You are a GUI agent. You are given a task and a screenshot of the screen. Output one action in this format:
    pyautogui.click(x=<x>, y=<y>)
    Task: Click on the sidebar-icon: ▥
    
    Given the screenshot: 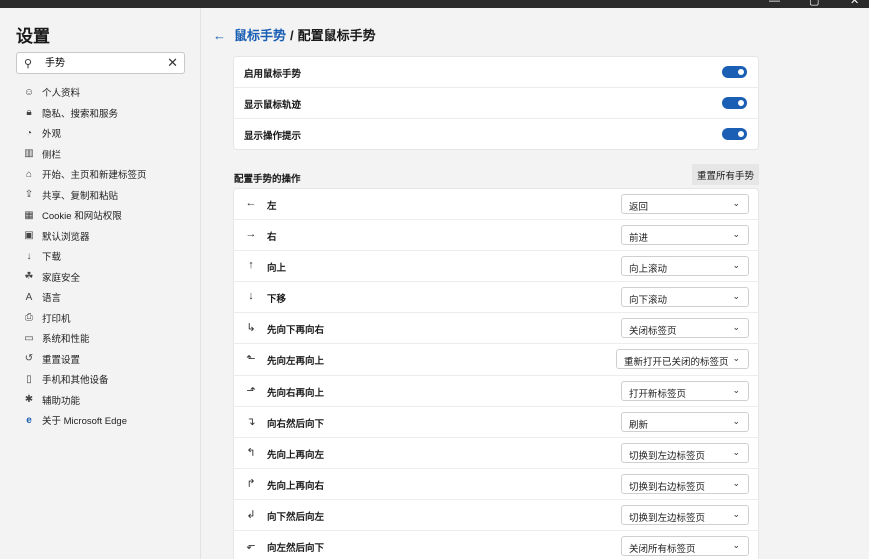 What is the action you would take?
    pyautogui.click(x=29, y=154)
    